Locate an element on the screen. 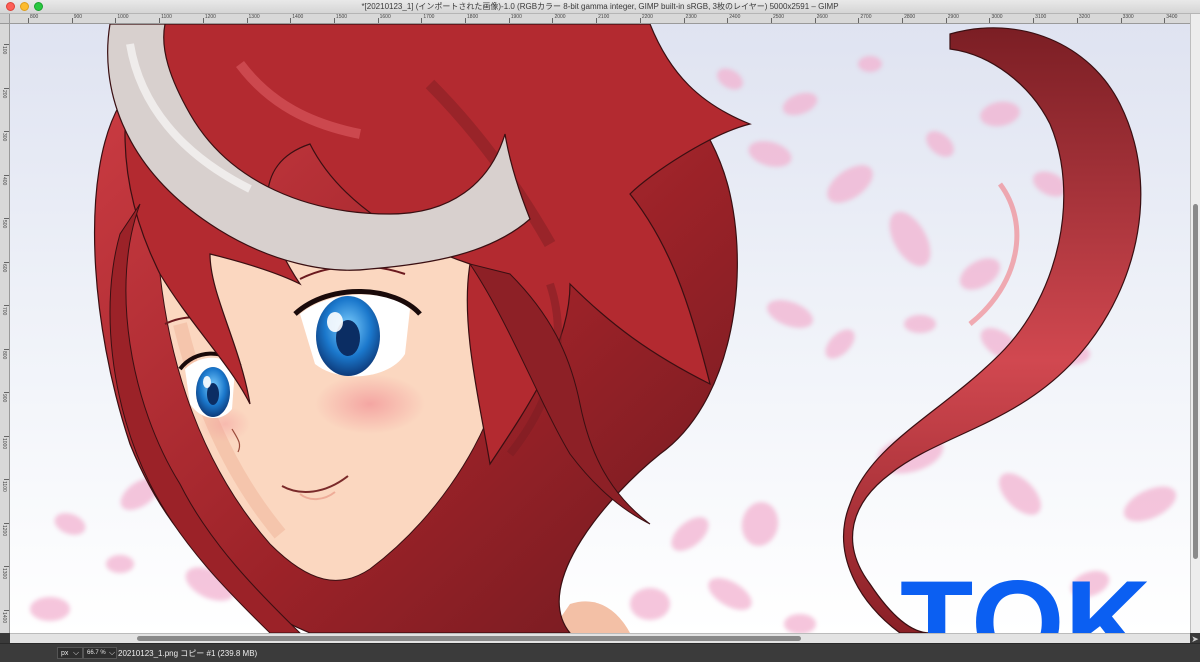  horizontal-scrollbar is located at coordinates (600, 638).